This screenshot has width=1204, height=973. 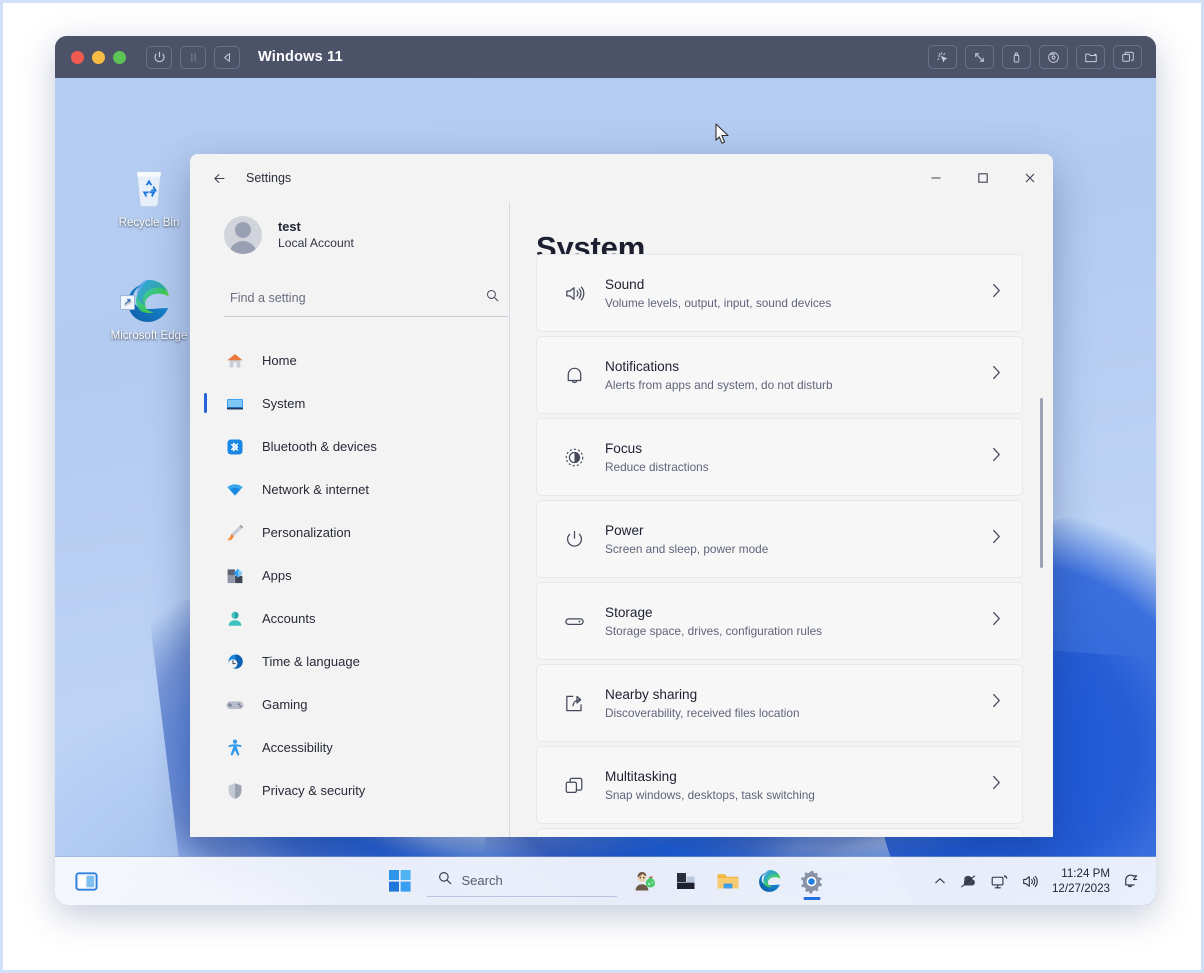 What do you see at coordinates (999, 881) in the screenshot?
I see `network-display-icon` at bounding box center [999, 881].